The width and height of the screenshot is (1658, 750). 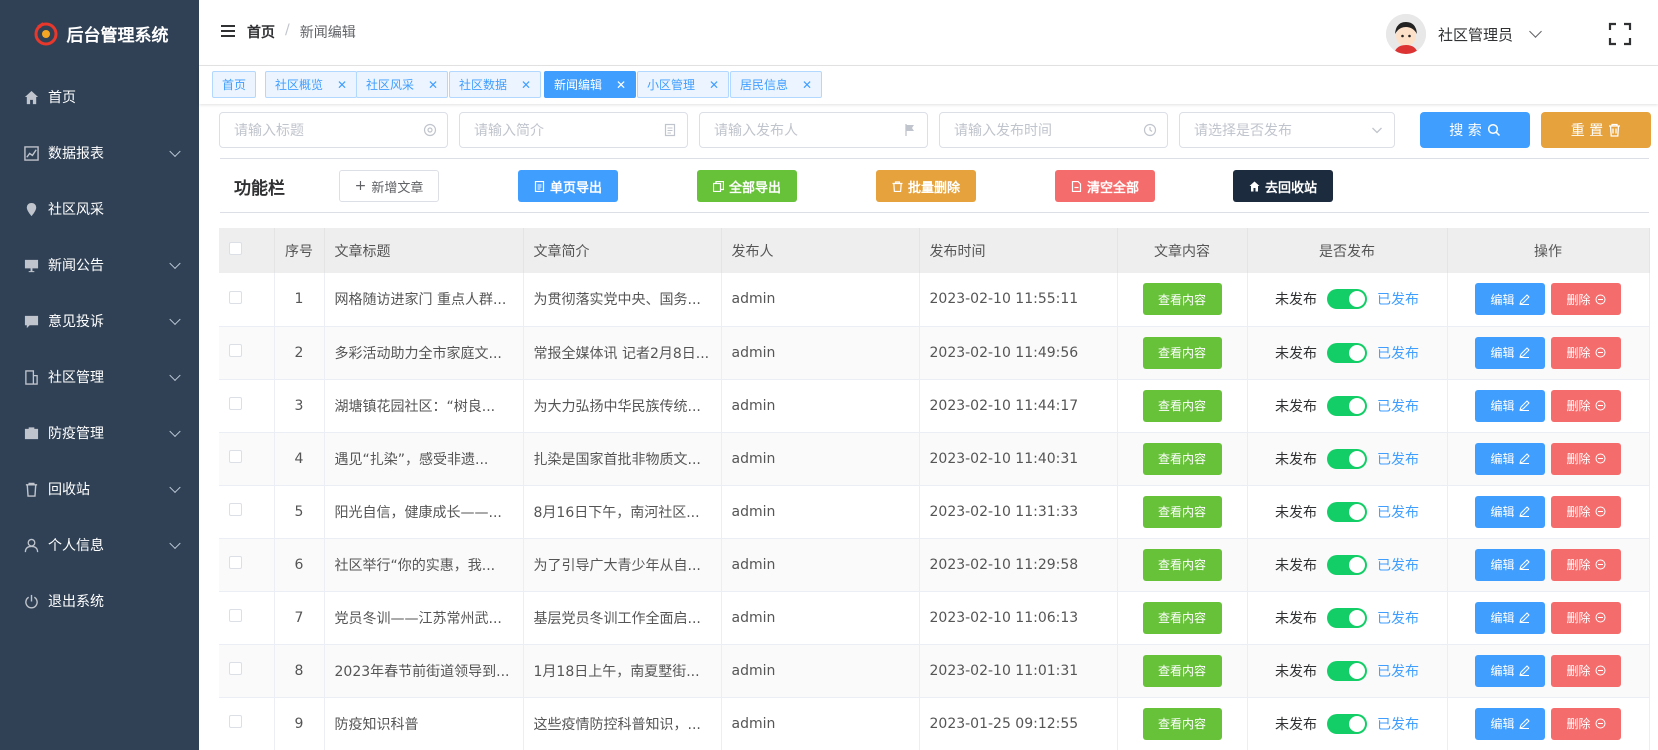 What do you see at coordinates (99, 433) in the screenshot?
I see `sidebar-item-6: 防疫管理` at bounding box center [99, 433].